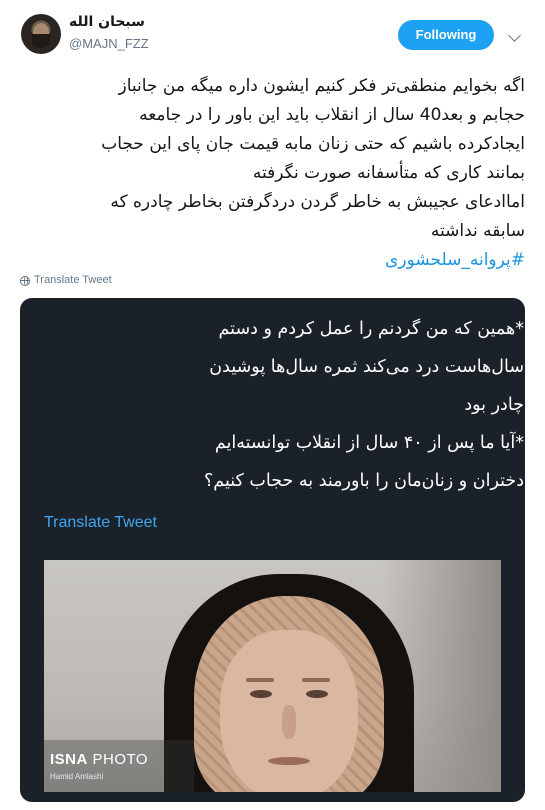  I want to click on watermark-logo: ISNA PHOTO, so click(99, 759).